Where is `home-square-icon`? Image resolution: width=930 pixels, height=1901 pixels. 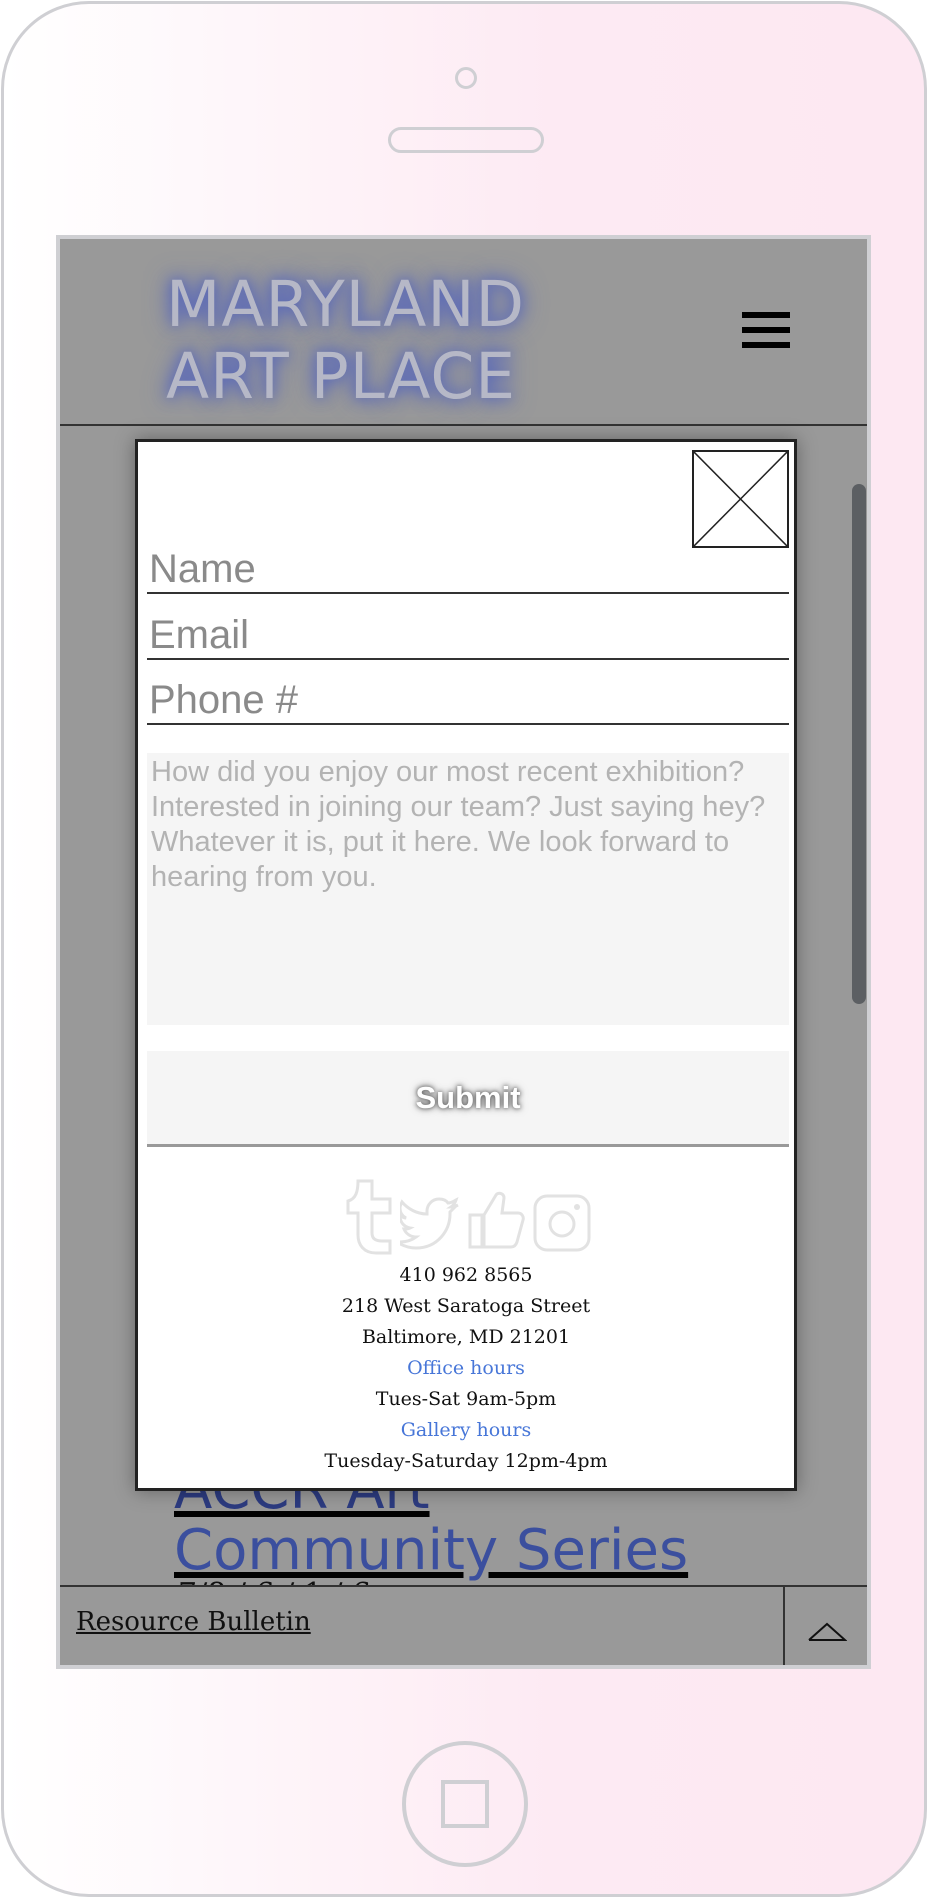
home-square-icon is located at coordinates (465, 1804).